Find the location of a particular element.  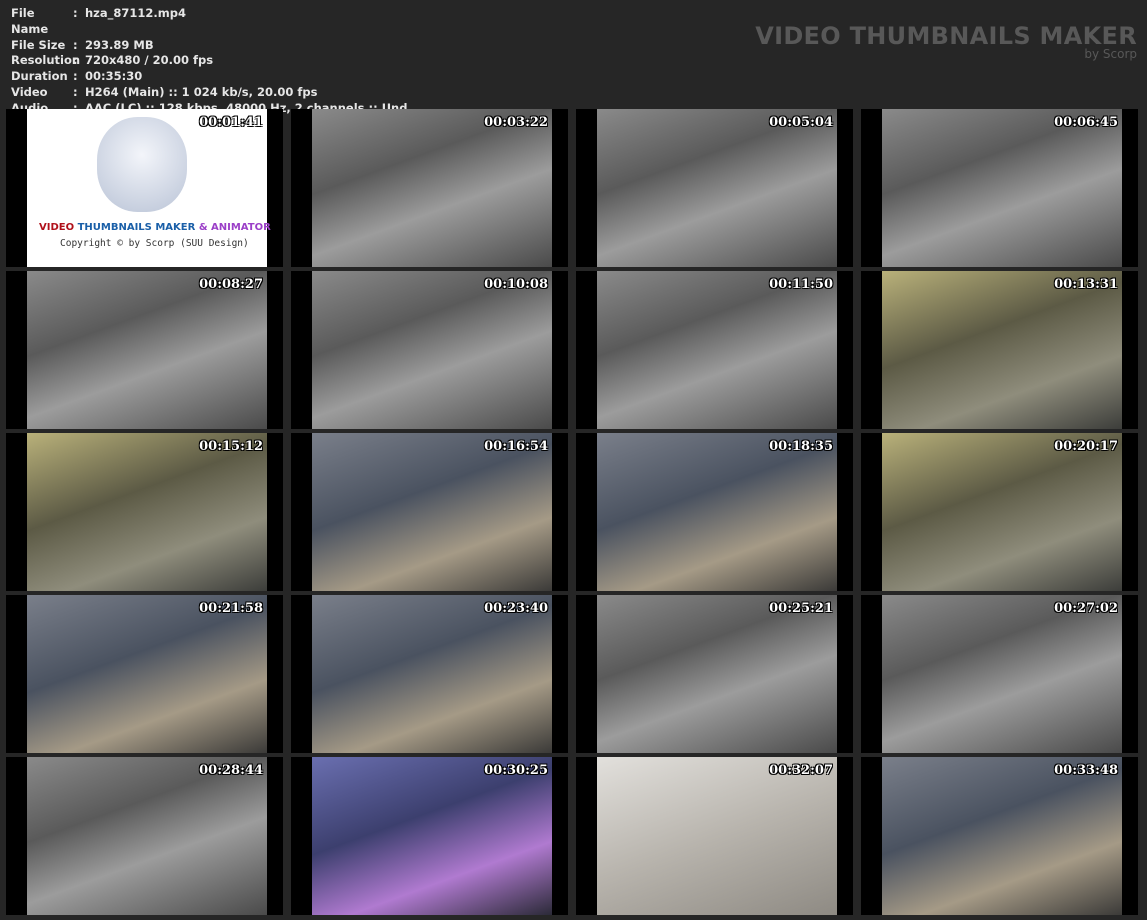

info-row: File Name: hza_87112.mp4 is located at coordinates (209, 22).